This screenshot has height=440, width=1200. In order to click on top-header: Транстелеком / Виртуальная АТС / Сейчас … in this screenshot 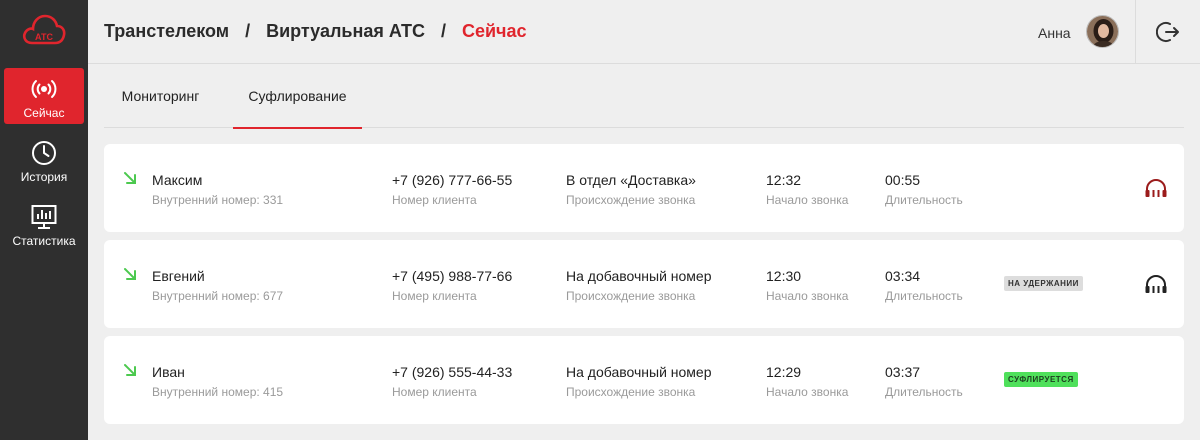, I will do `click(644, 32)`.